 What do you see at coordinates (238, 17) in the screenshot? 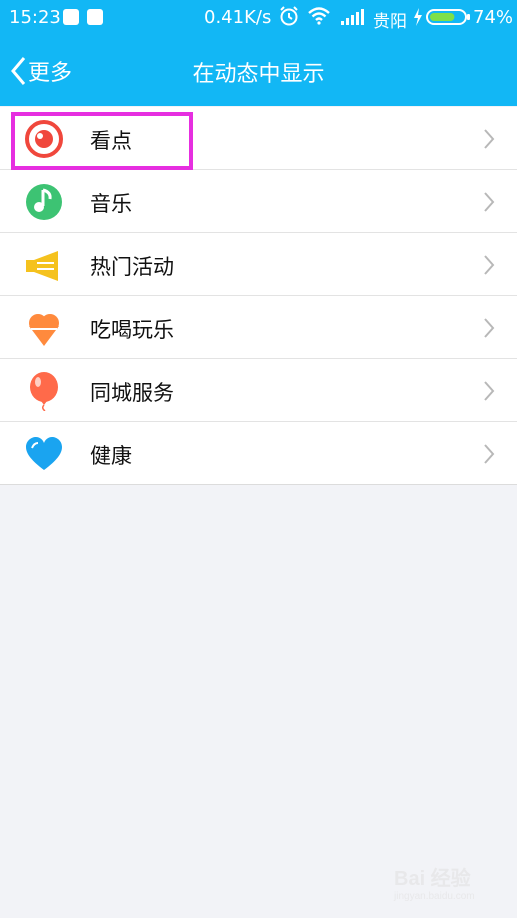
I see `network-speed: 0.41K/s` at bounding box center [238, 17].